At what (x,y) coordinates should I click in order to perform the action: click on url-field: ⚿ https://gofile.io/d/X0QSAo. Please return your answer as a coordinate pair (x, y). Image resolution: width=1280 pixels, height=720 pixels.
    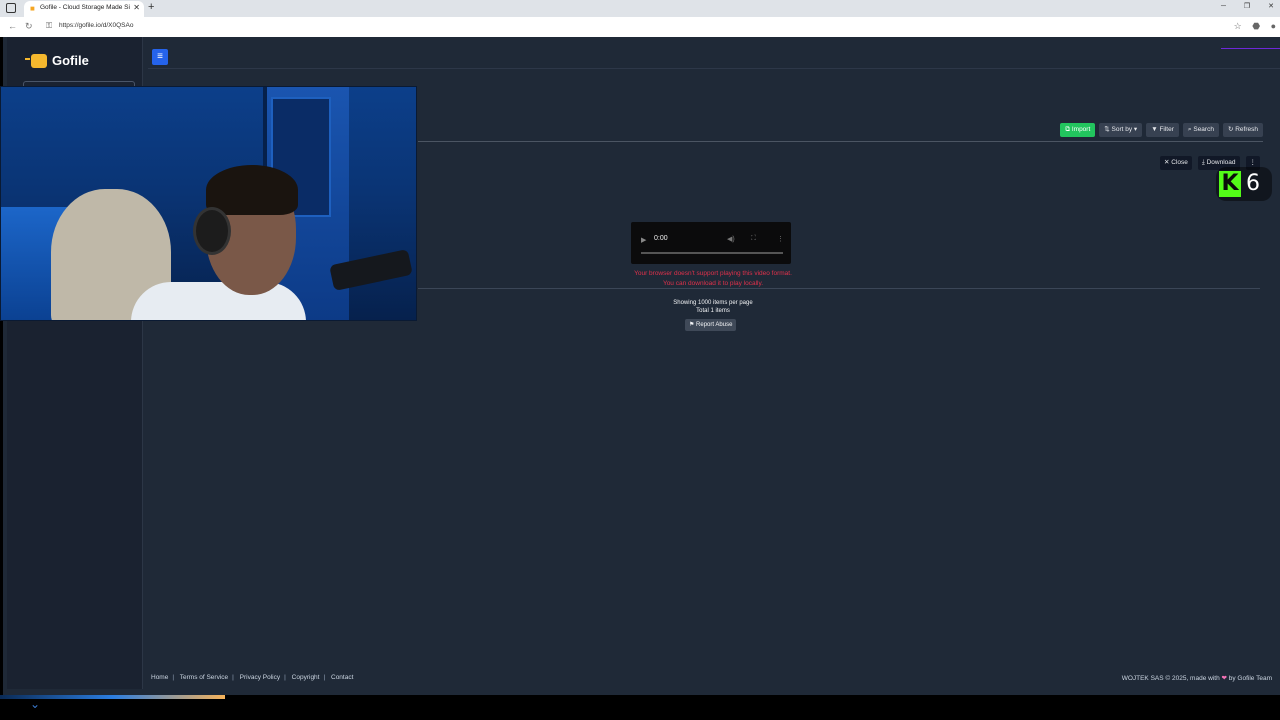
    Looking at the image, I should click on (627, 27).